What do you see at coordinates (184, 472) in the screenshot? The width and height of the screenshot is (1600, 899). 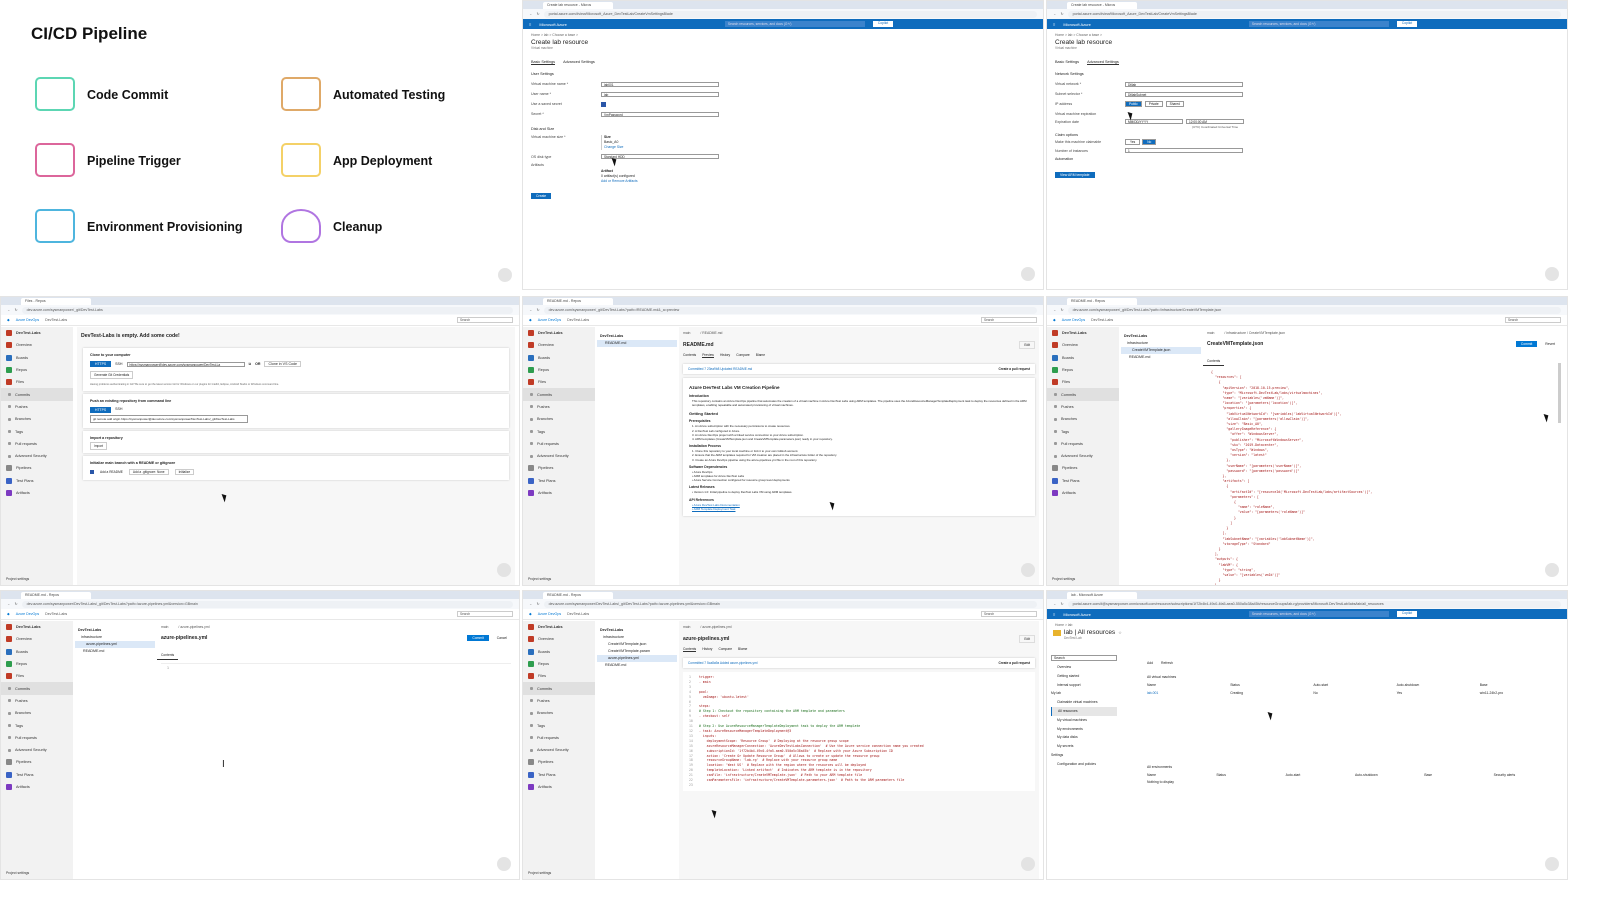 I see `initialize-button: Initialize` at bounding box center [184, 472].